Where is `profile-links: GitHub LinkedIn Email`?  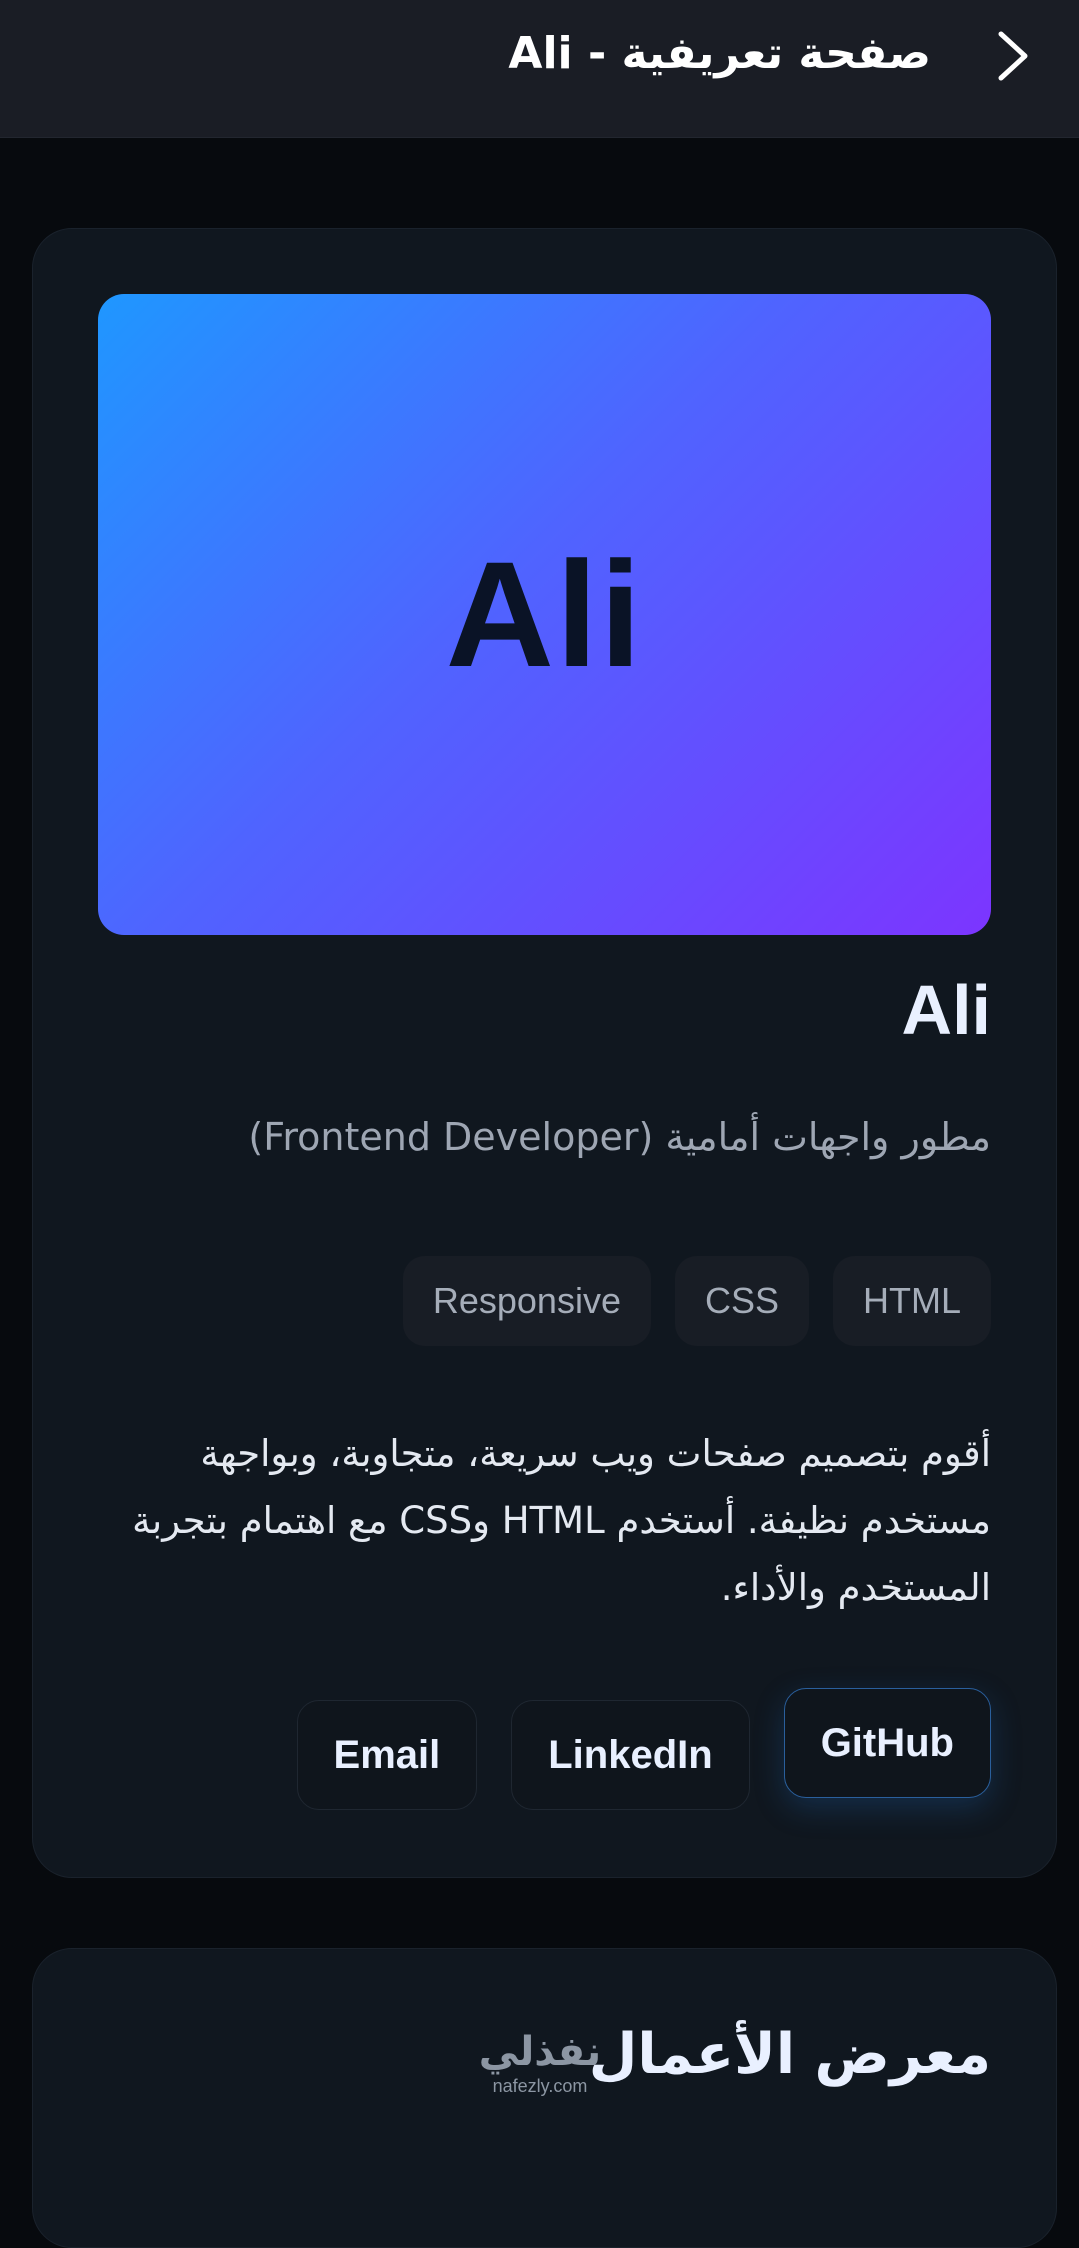
profile-links: GitHub LinkedIn Email is located at coordinates (643, 1749).